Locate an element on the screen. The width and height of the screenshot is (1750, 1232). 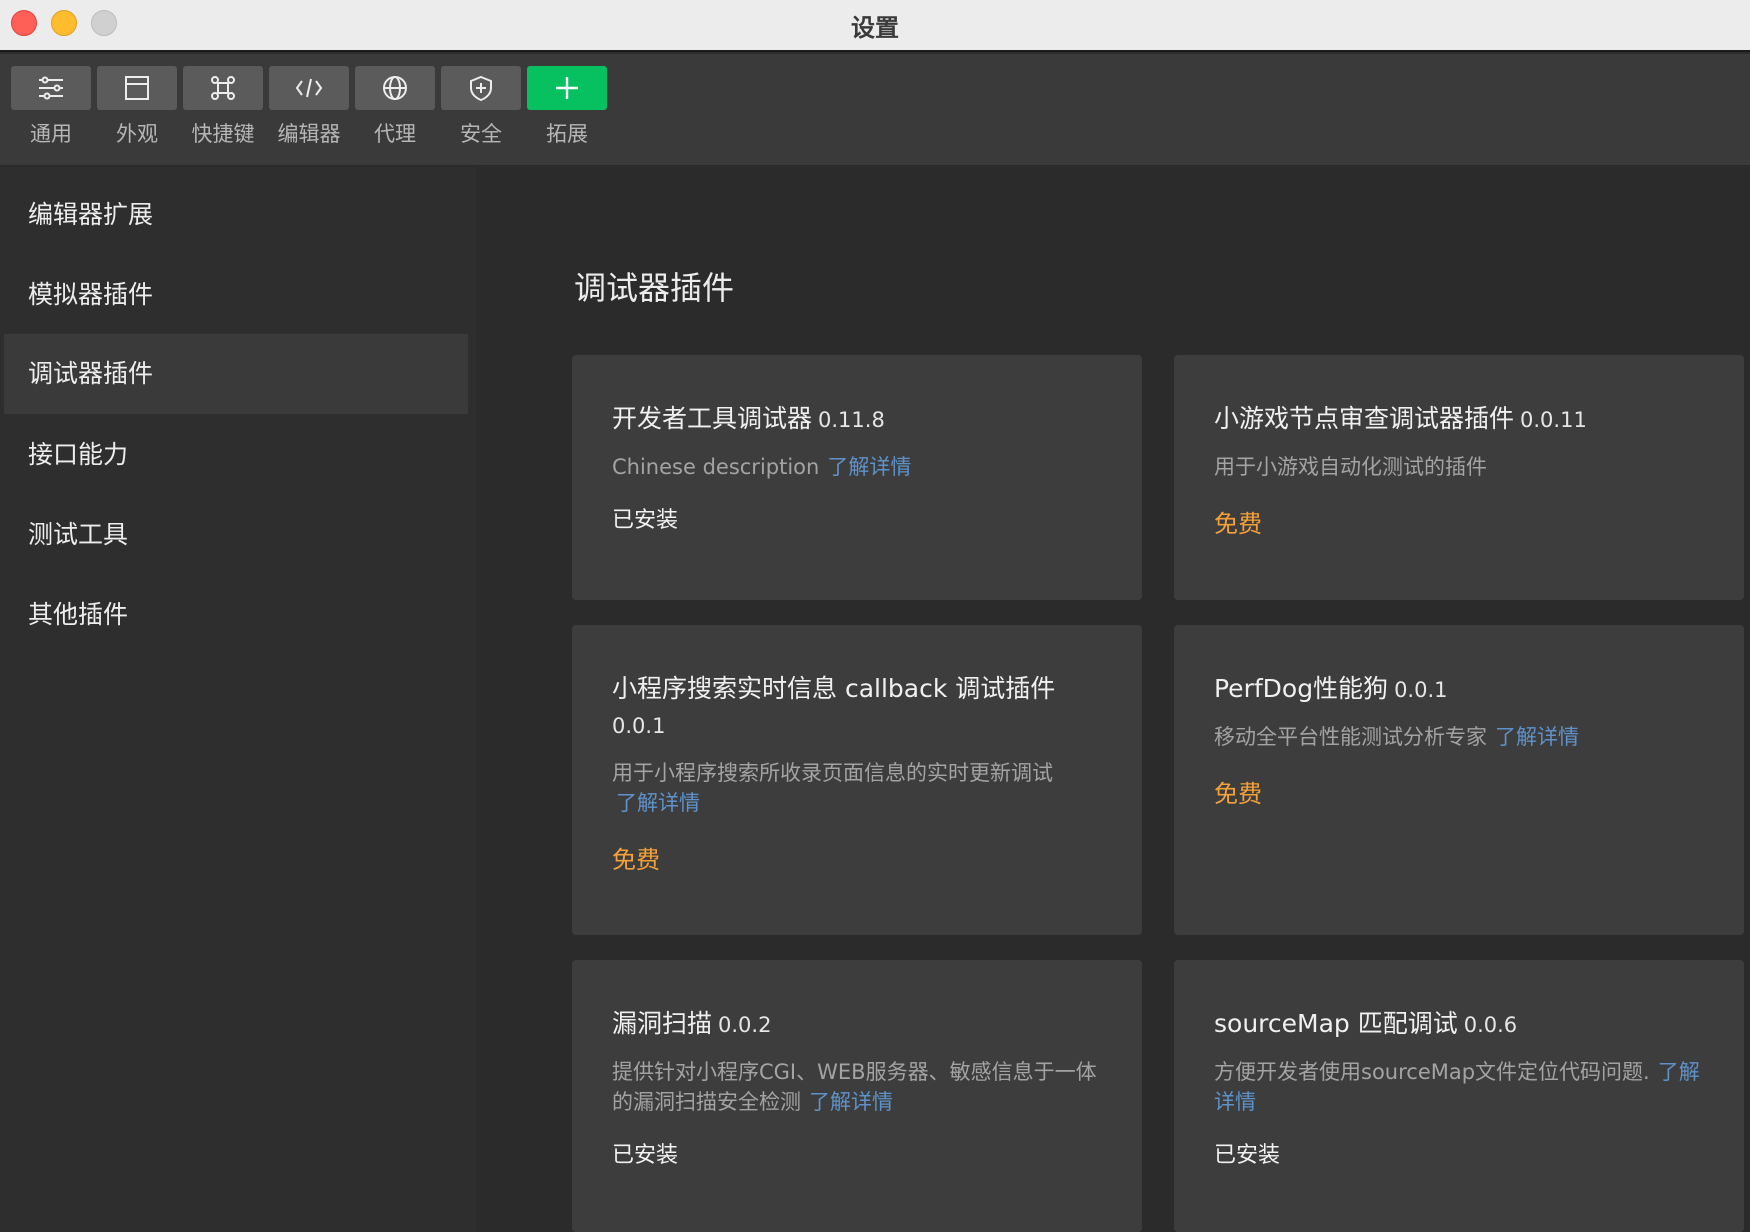
plugin-description-text: 方便开发者使用sourceMap文件定位代码问题. is located at coordinates (1432, 1072).